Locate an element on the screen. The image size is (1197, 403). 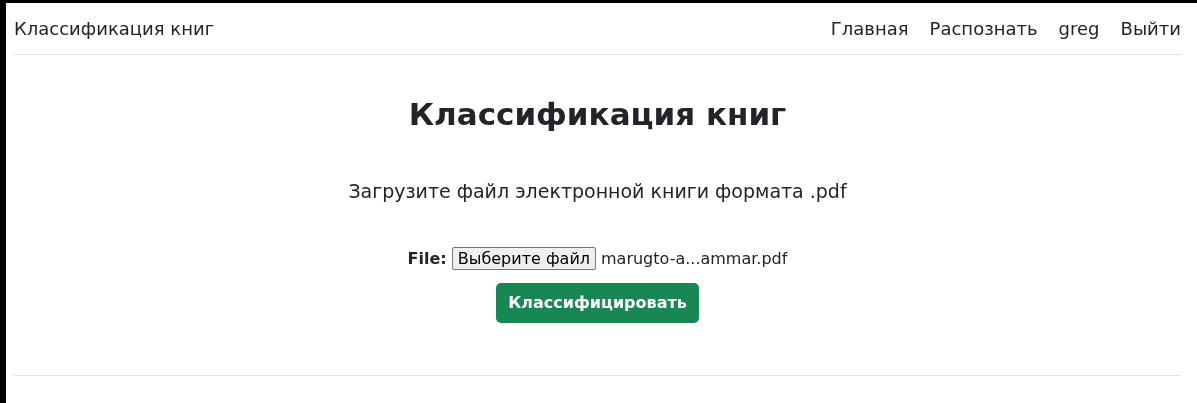
file-name: marugto-a...ammar.pdf is located at coordinates (694, 258).